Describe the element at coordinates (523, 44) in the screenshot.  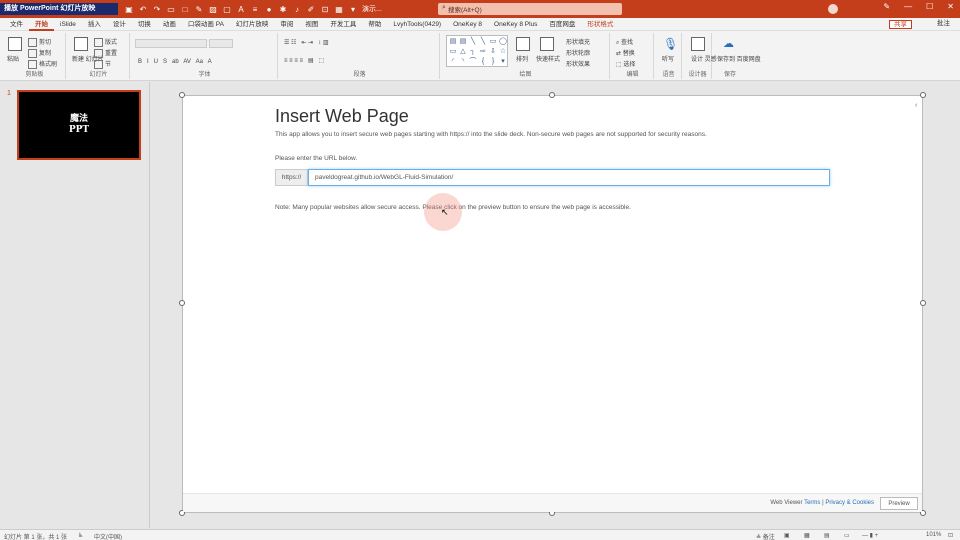
I see `arrange-icon` at that location.